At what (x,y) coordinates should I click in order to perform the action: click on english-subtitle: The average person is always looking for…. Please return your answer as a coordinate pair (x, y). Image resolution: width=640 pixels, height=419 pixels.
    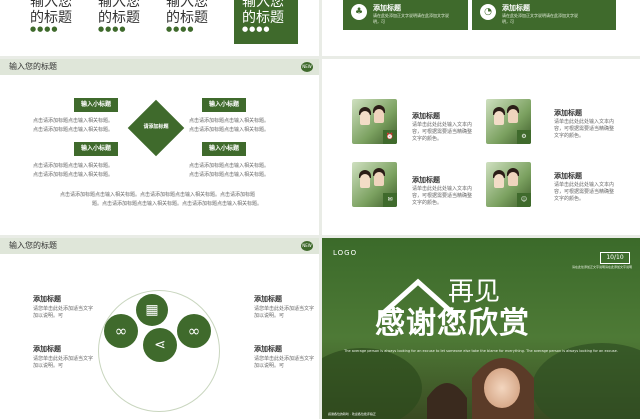
    Looking at the image, I should click on (481, 351).